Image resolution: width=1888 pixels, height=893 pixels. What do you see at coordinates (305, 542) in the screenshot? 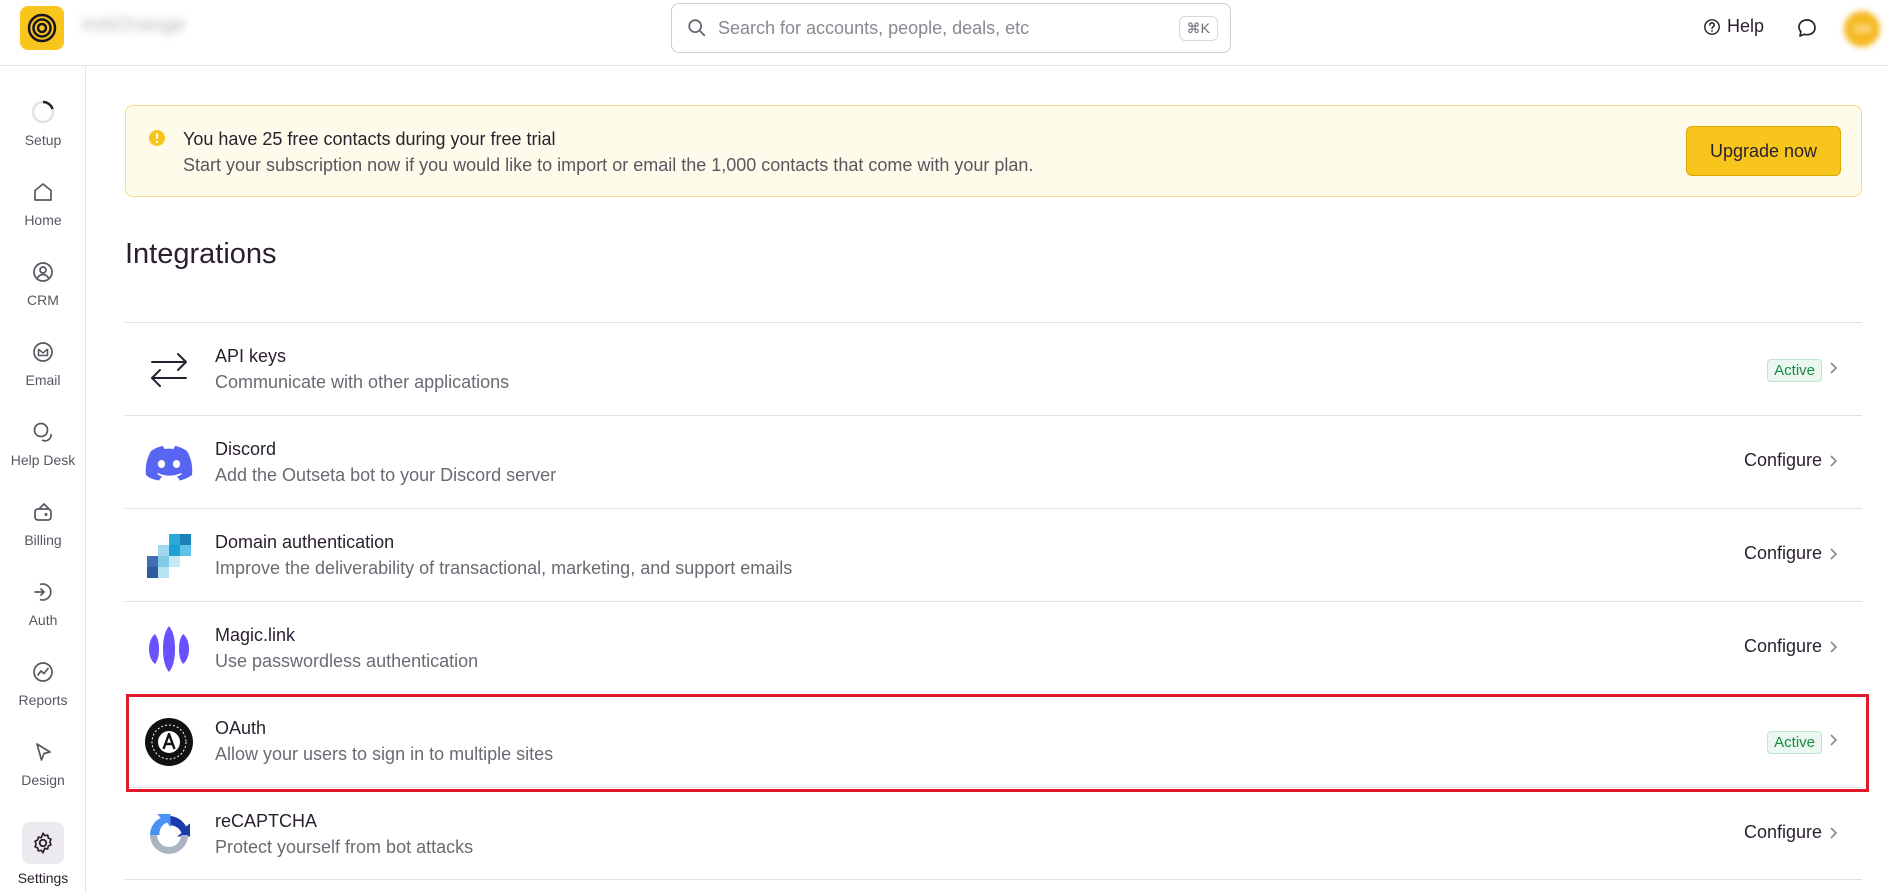
I see `integration-name: Domain authentication` at bounding box center [305, 542].